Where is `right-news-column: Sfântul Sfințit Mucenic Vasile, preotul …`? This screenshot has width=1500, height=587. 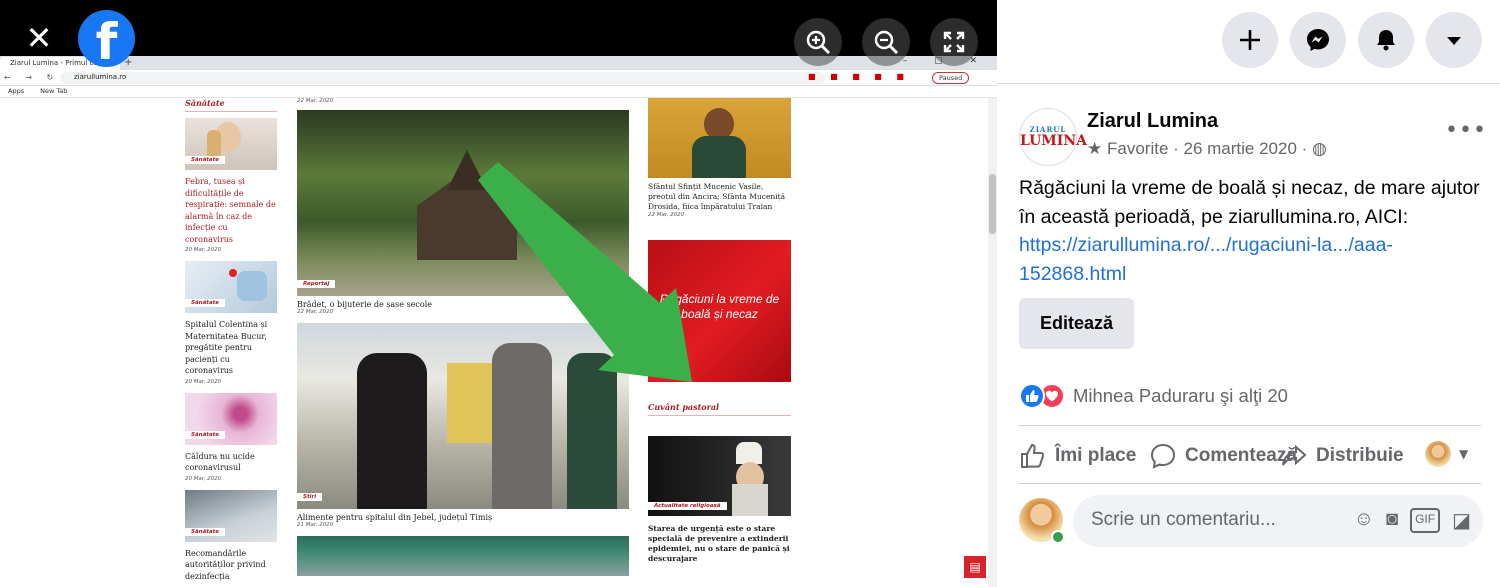 right-news-column: Sfântul Sfințit Mucenic Vasile, preotul … is located at coordinates (719, 331).